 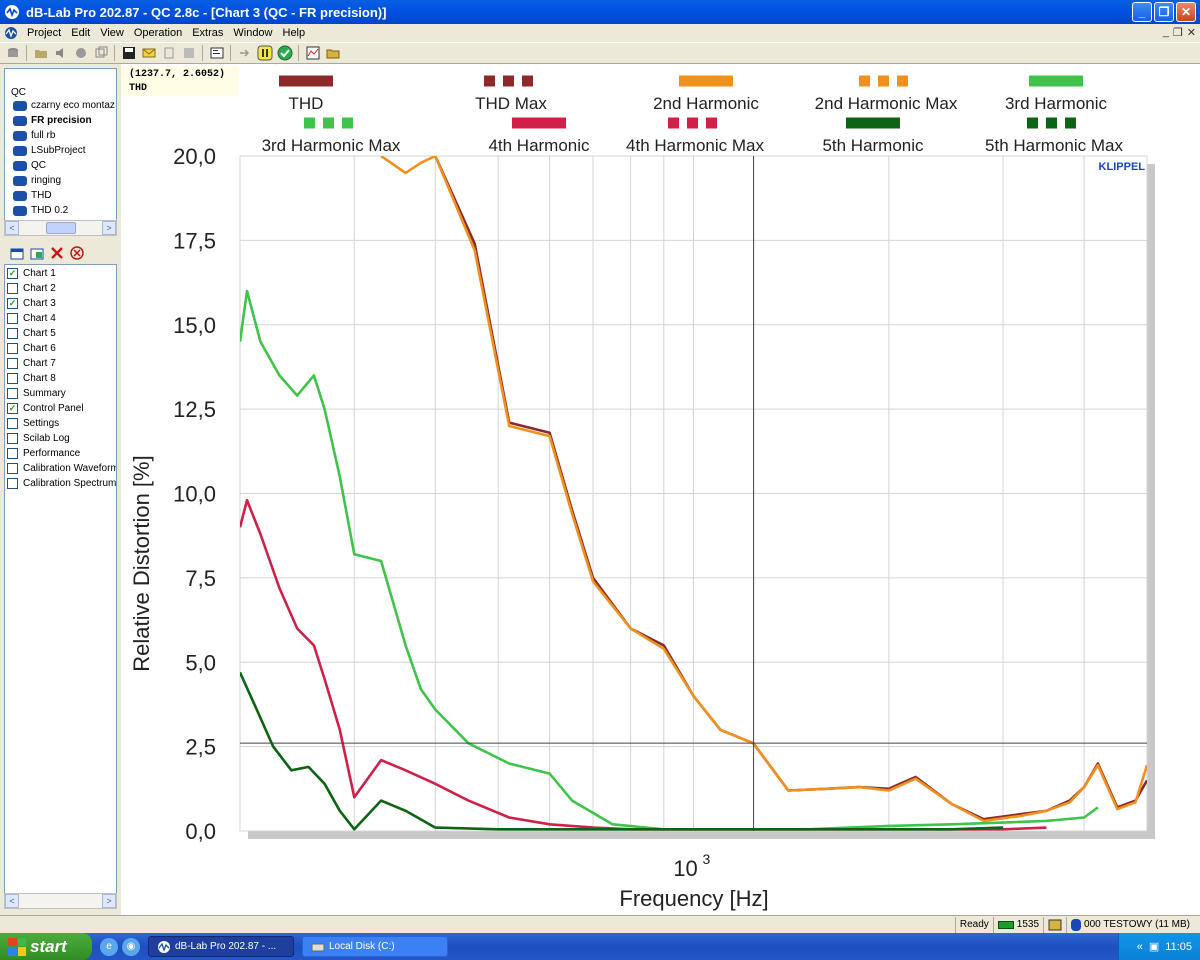 What do you see at coordinates (1178, 946) in the screenshot?
I see `clock: 11:05` at bounding box center [1178, 946].